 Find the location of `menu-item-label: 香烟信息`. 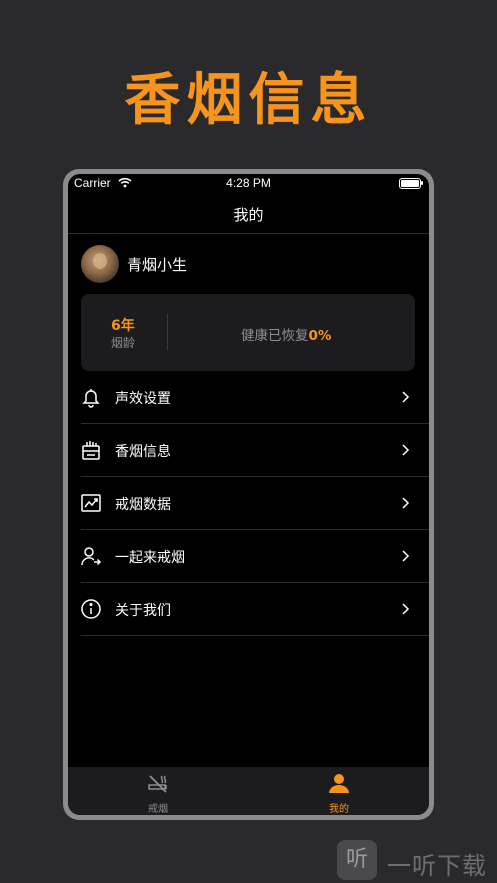

menu-item-label: 香烟信息 is located at coordinates (143, 452).